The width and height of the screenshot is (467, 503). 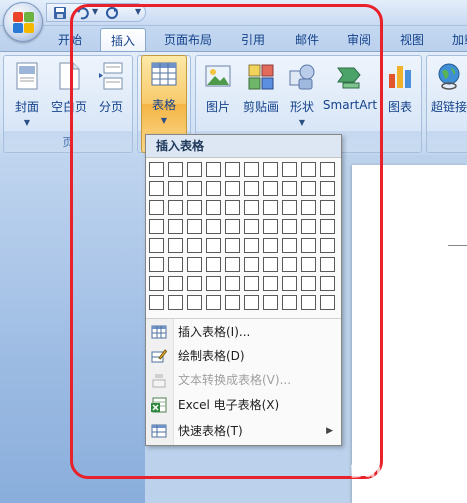 What do you see at coordinates (123, 40) in the screenshot?
I see `tab-insert: 插入` at bounding box center [123, 40].